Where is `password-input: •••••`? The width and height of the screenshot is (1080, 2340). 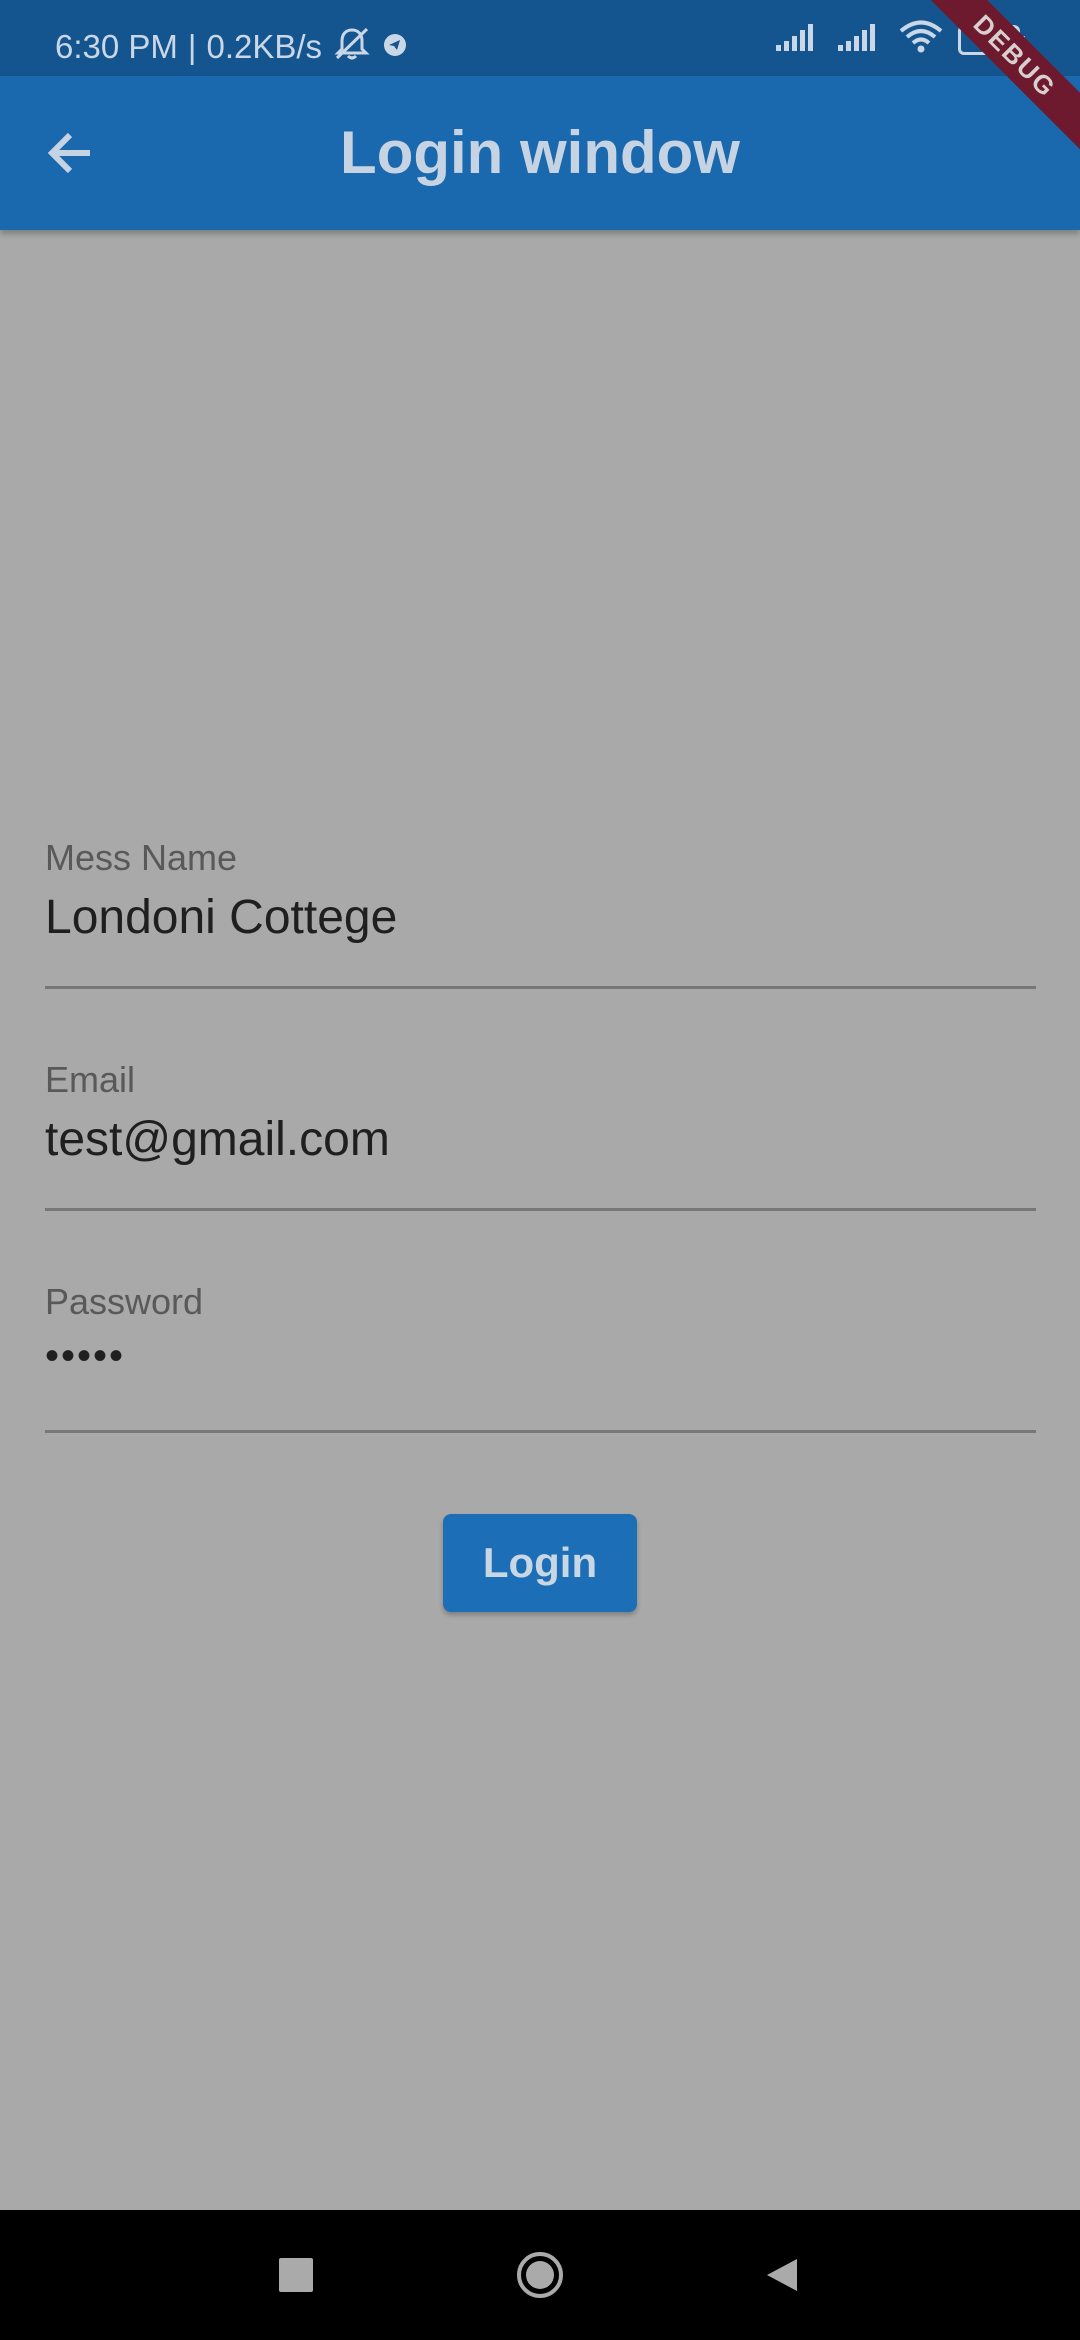
password-input: ••••• is located at coordinates (540, 1356).